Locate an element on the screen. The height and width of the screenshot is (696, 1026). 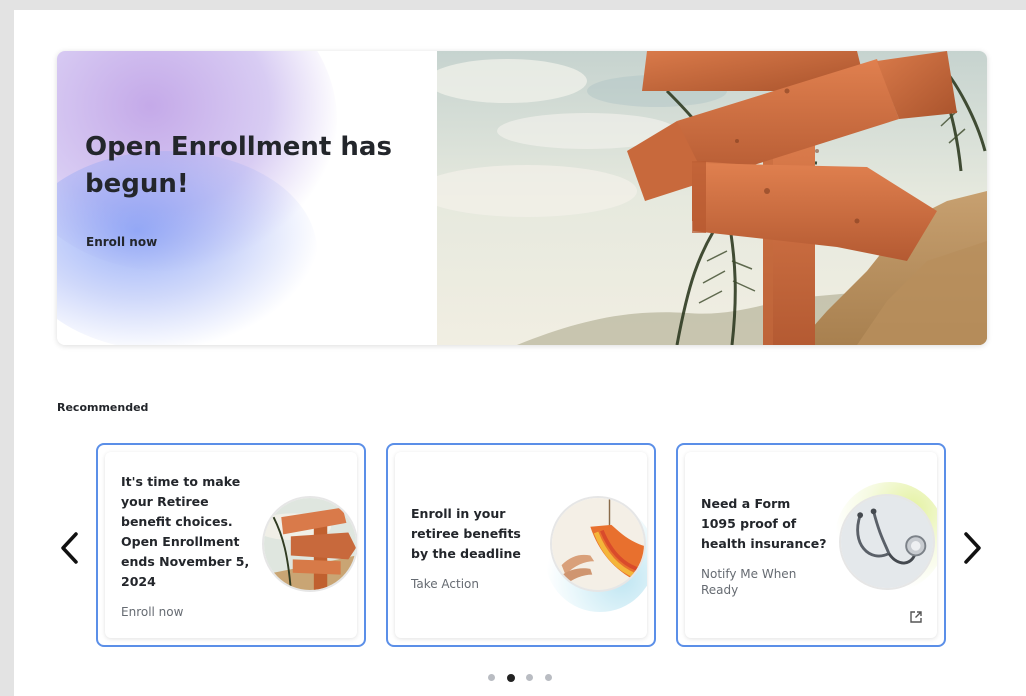
enroll-now-link: Enroll now is located at coordinates (121, 242).